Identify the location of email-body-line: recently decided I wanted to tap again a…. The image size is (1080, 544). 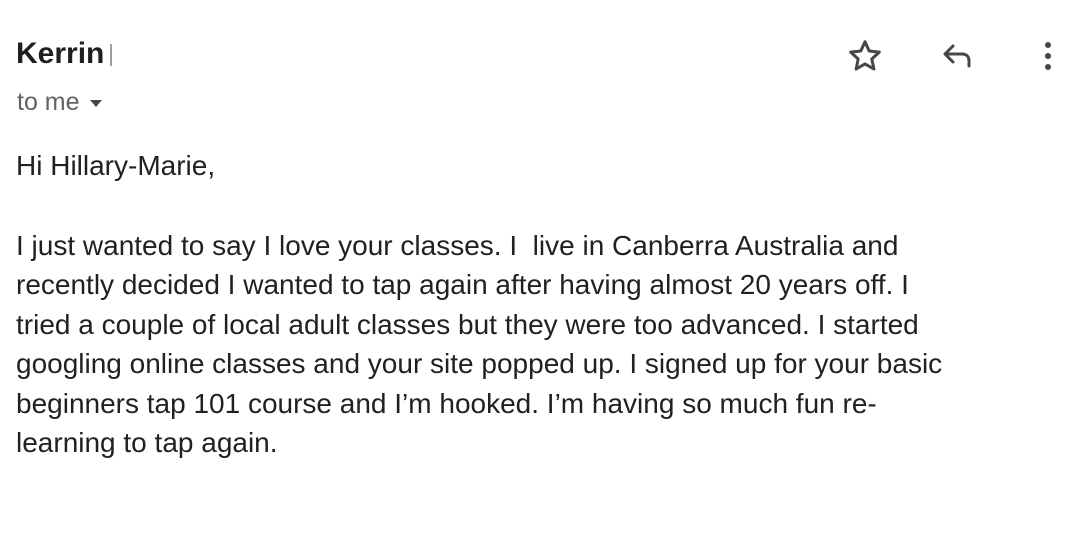
(462, 284).